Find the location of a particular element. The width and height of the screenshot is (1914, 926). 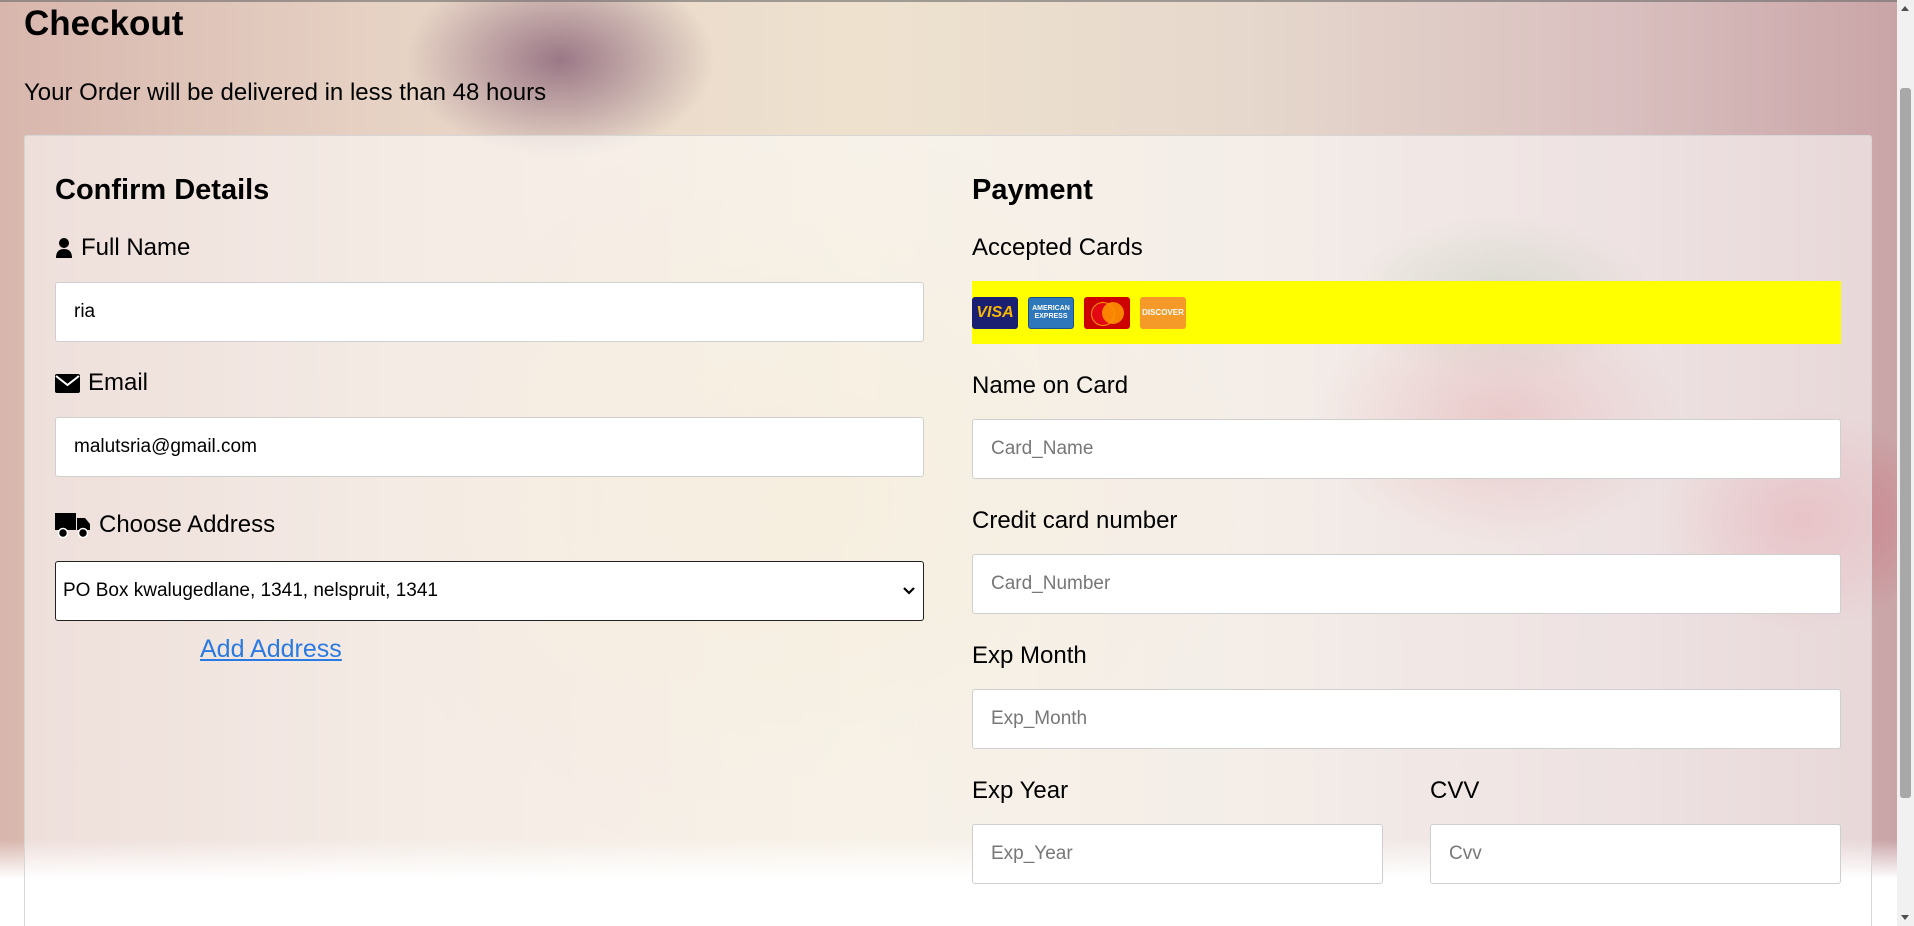

scroll-up-arrow-icon is located at coordinates (1905, 8).